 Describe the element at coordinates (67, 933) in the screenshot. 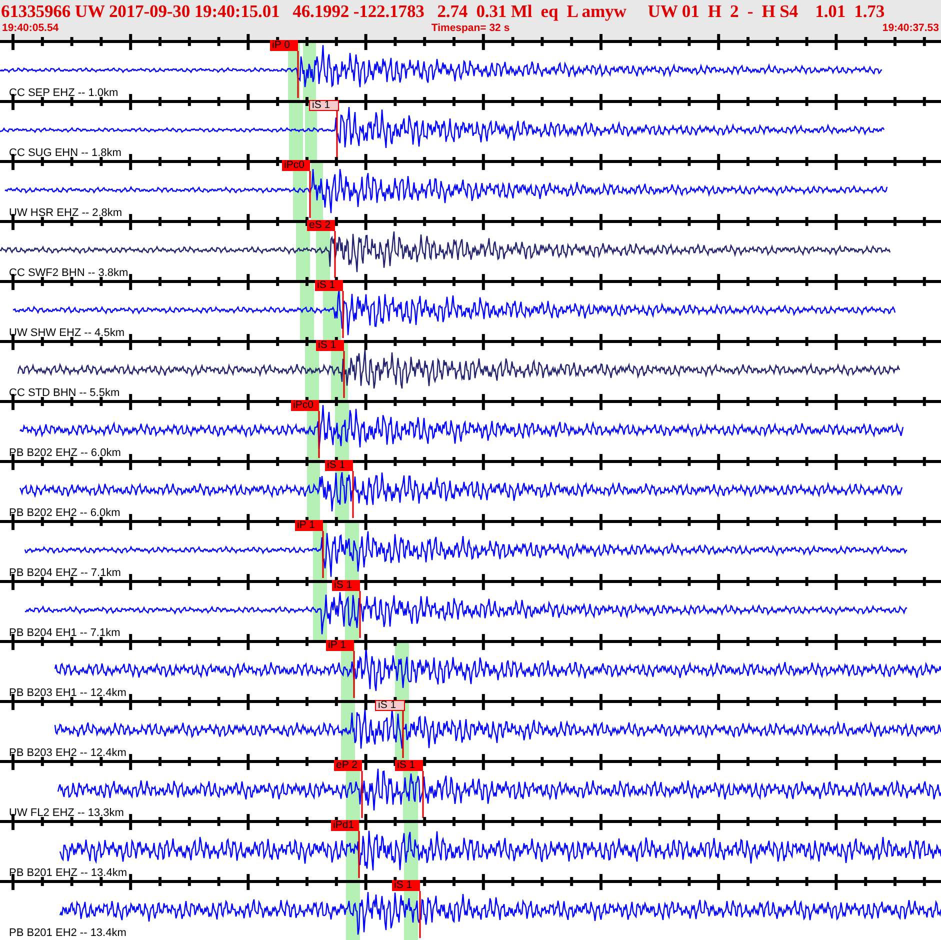

I see `station-label: PB B201 EH2 -- 13.4km` at that location.